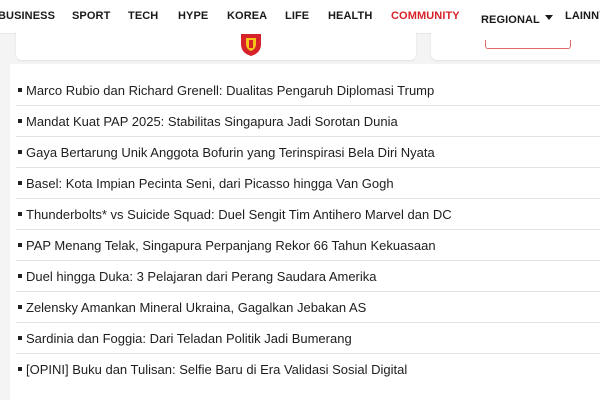 This screenshot has width=600, height=400. What do you see at coordinates (297, 16) in the screenshot?
I see `nav-item-life: LIFE` at bounding box center [297, 16].